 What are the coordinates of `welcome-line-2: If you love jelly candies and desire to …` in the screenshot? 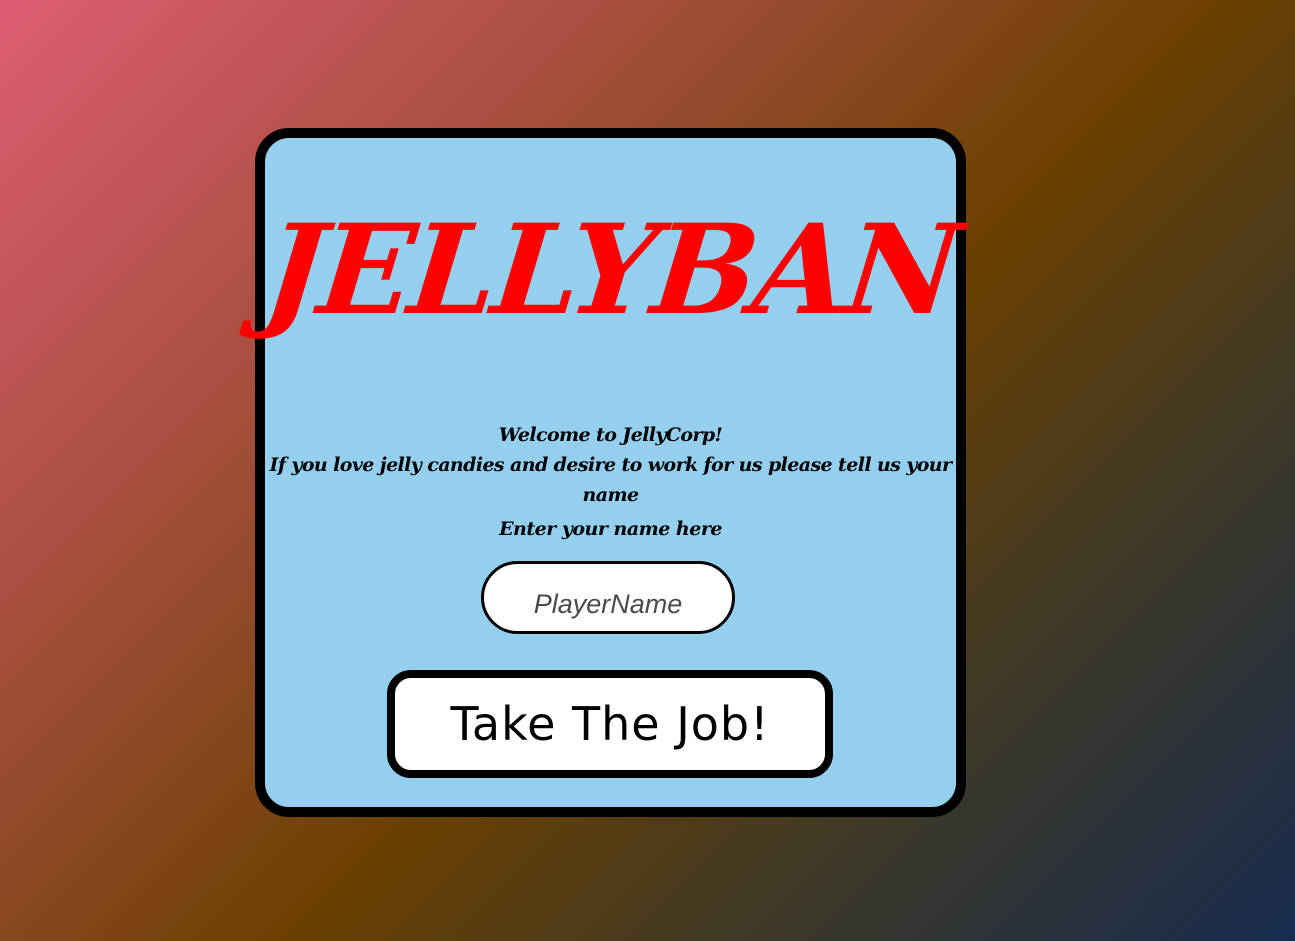 It's located at (610, 480).